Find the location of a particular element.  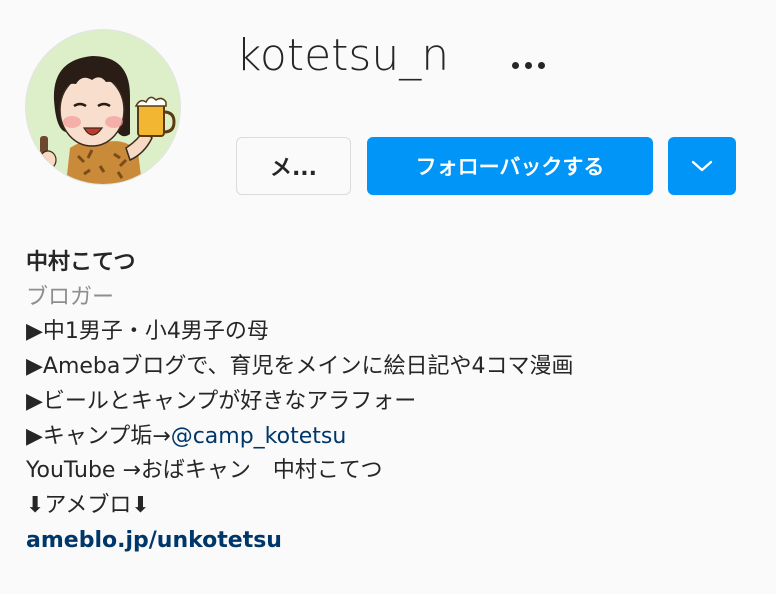

more-options-button is located at coordinates (528, 65).